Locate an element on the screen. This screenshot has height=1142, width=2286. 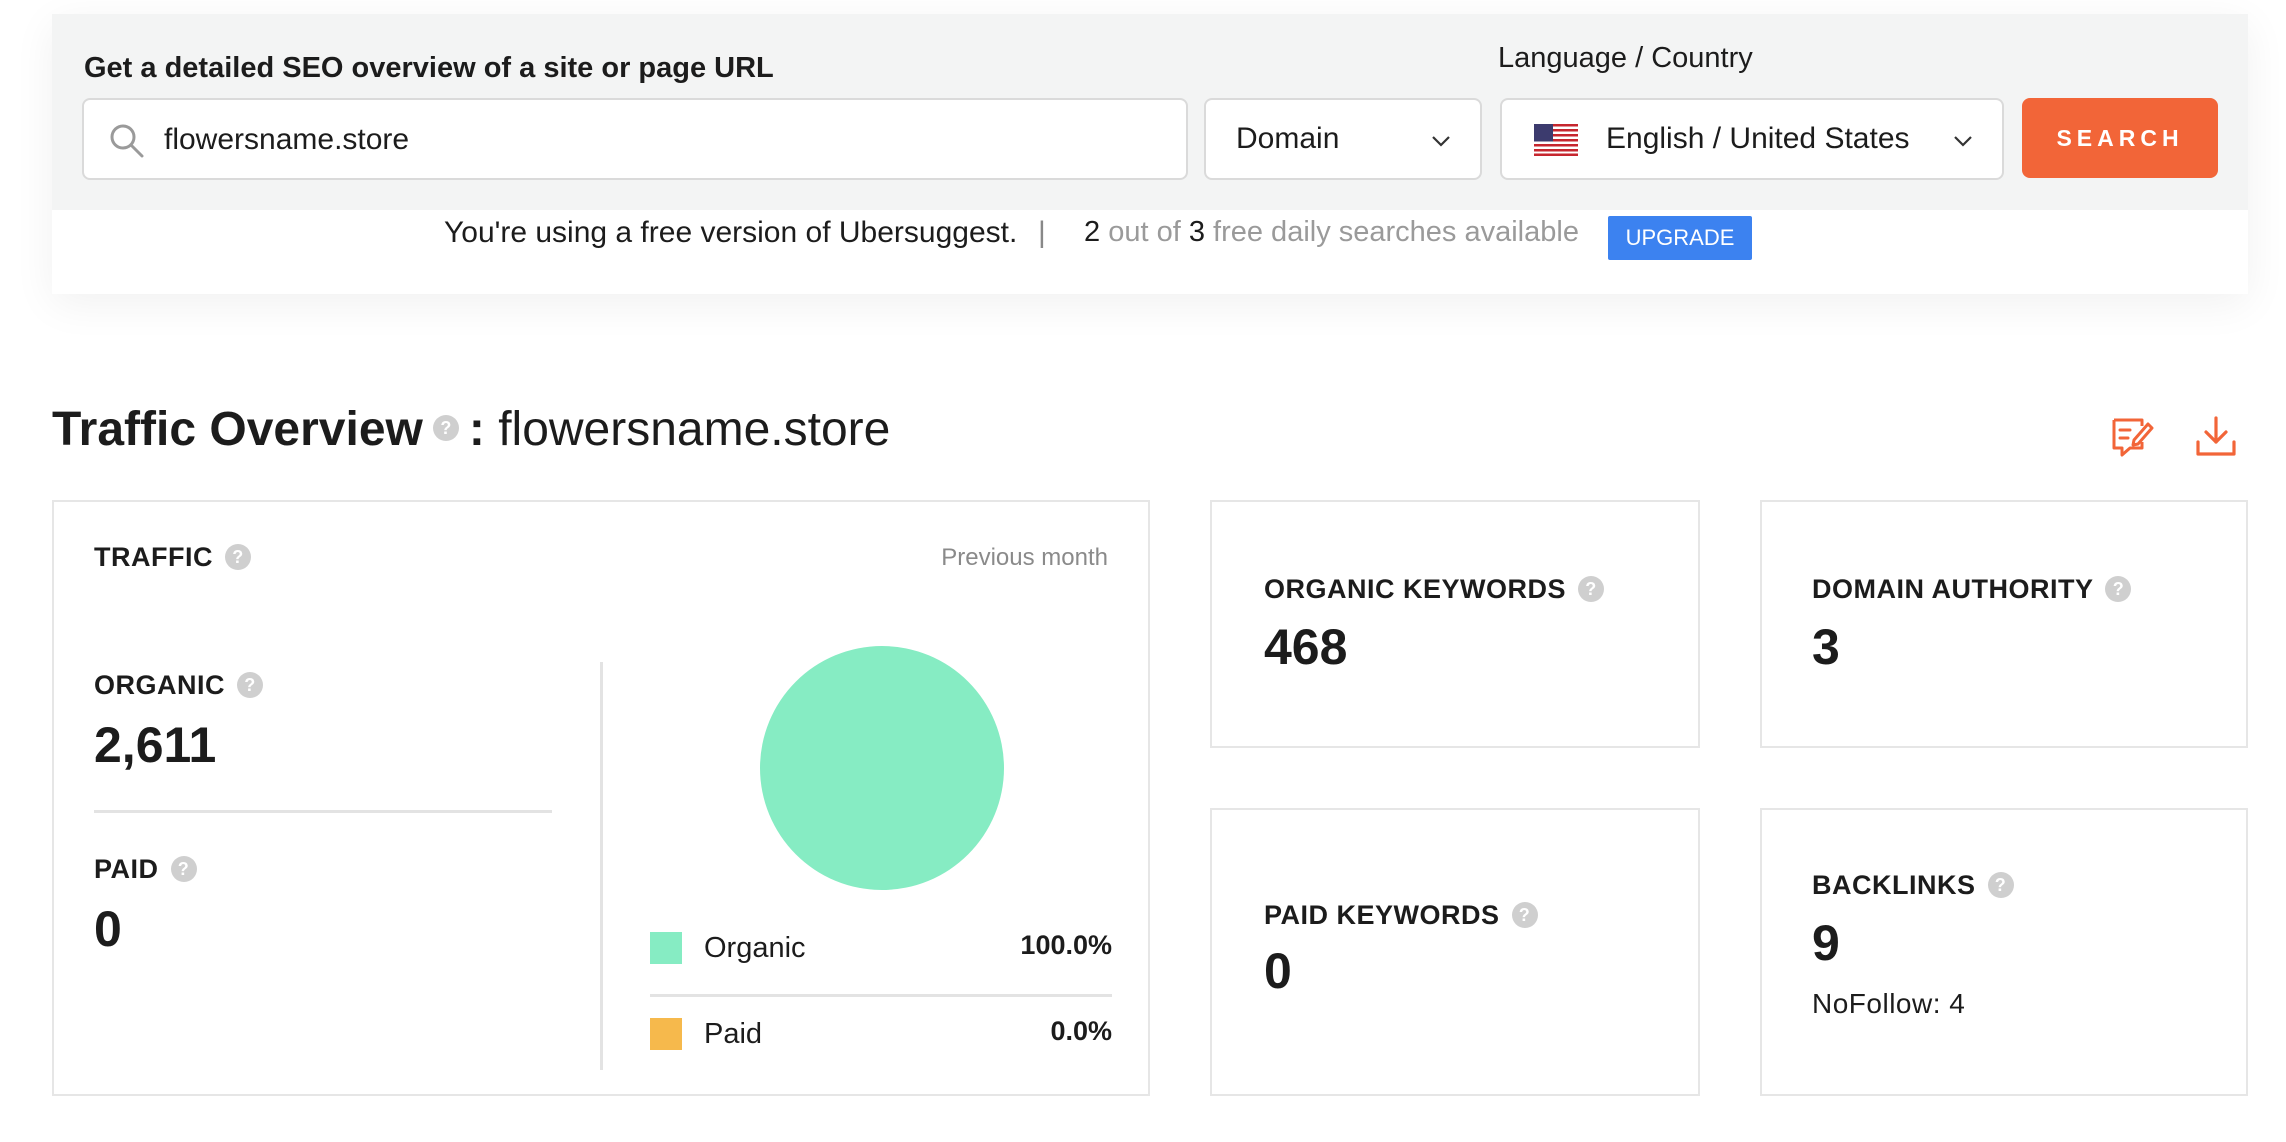
legend-value: 0.0% is located at coordinates (1081, 1031).